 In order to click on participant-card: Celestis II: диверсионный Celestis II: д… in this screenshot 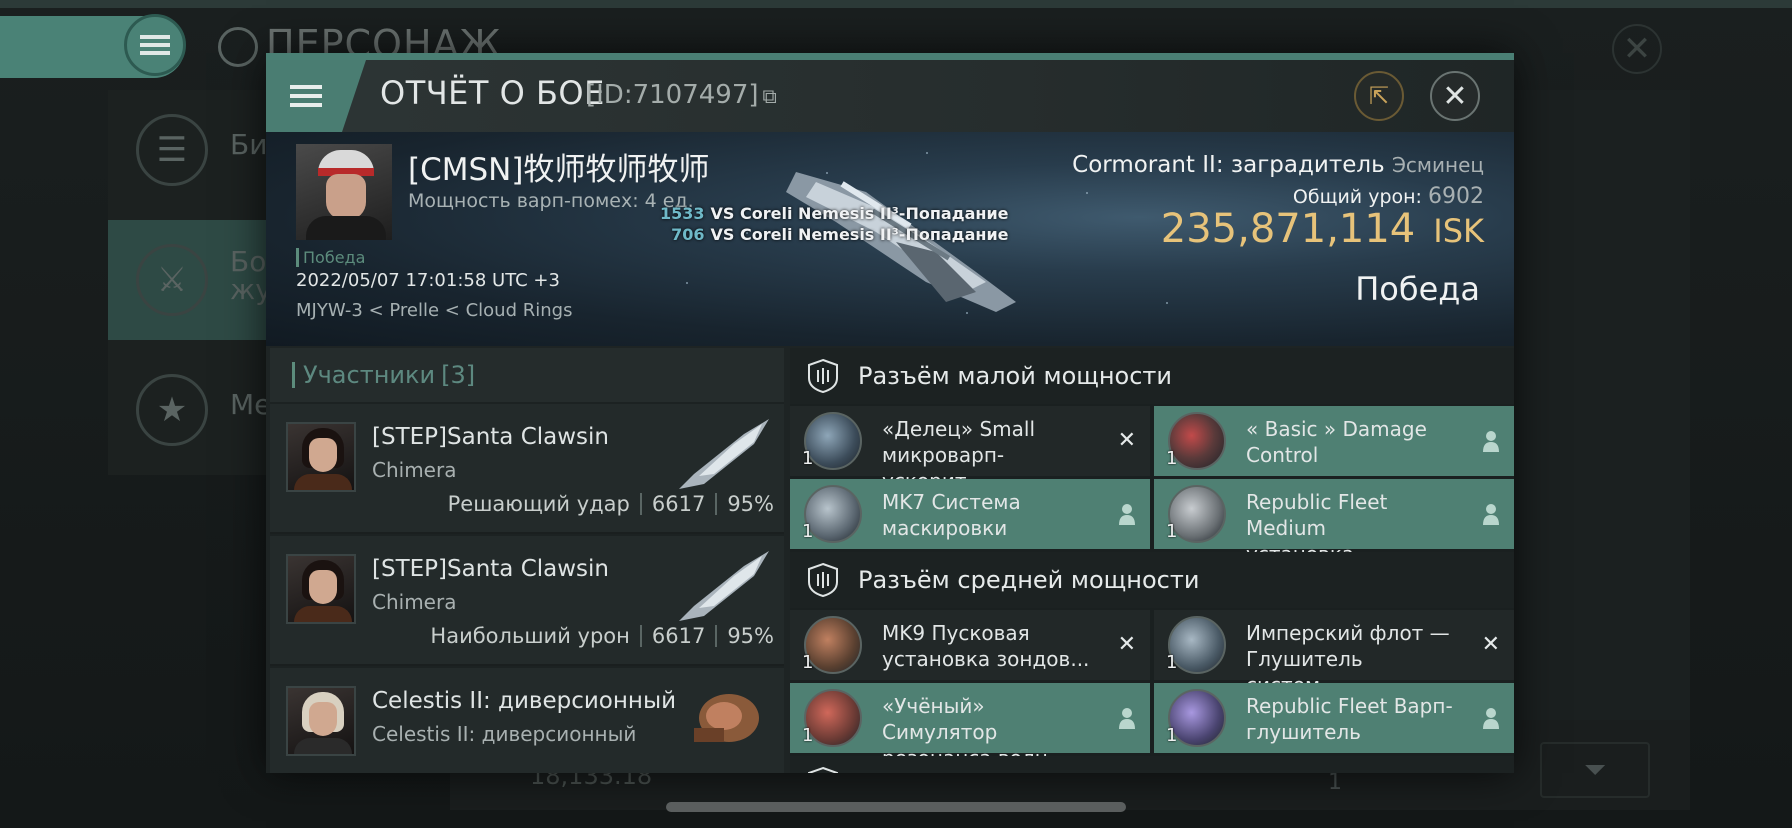, I will do `click(527, 720)`.